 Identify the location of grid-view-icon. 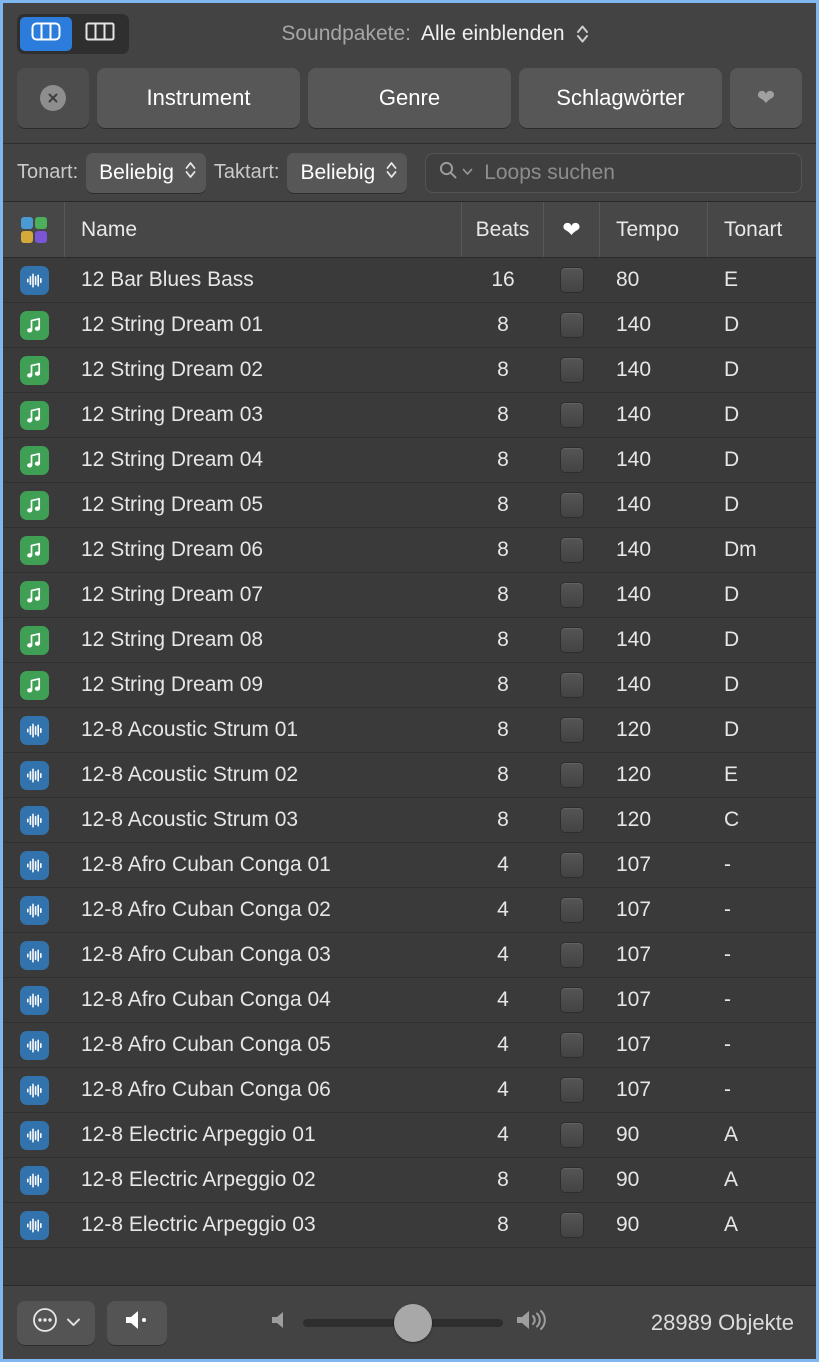
(46, 34).